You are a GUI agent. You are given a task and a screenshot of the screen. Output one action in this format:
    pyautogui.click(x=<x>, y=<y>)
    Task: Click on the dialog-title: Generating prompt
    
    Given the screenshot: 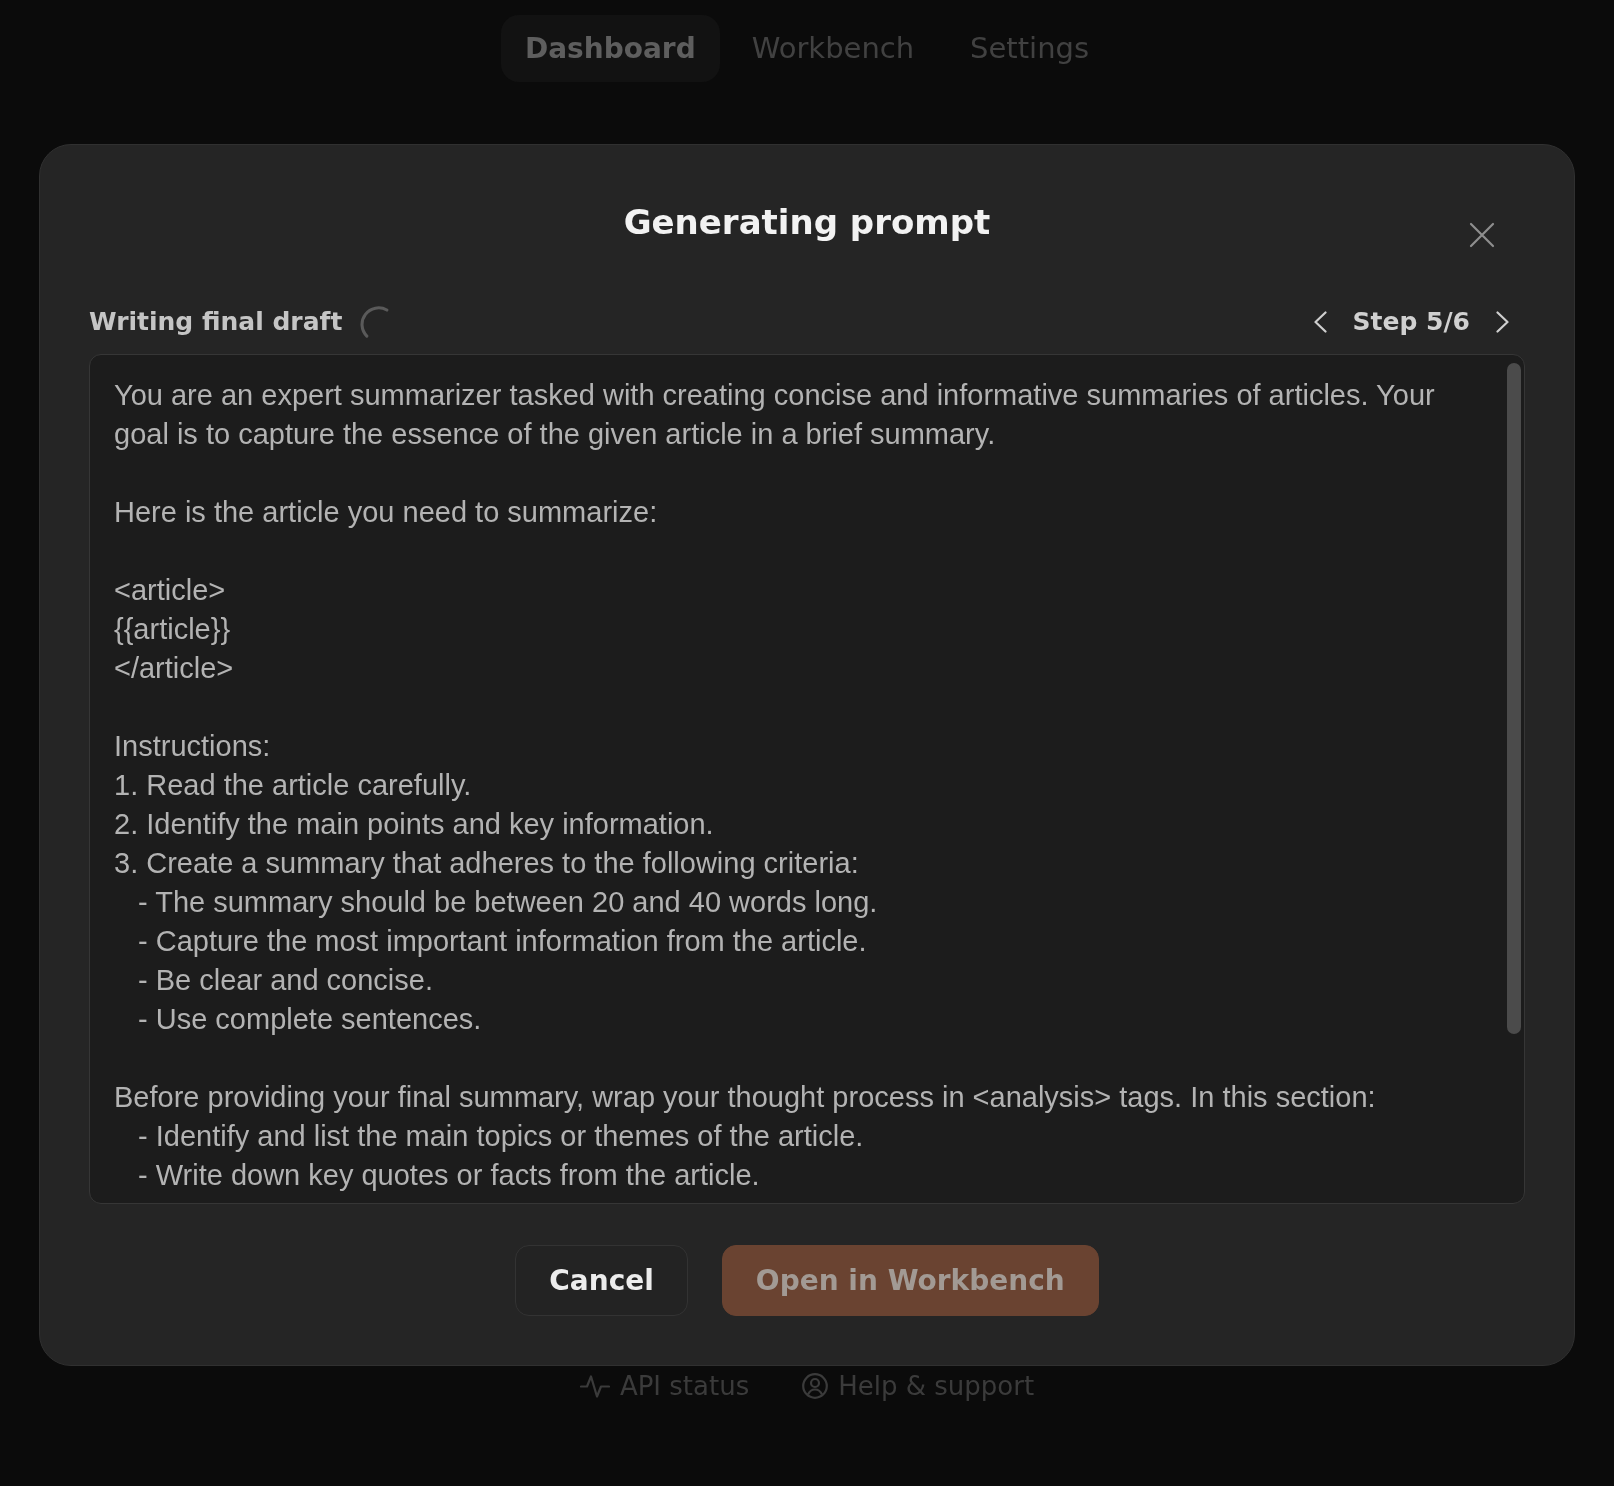 What is the action you would take?
    pyautogui.click(x=807, y=222)
    